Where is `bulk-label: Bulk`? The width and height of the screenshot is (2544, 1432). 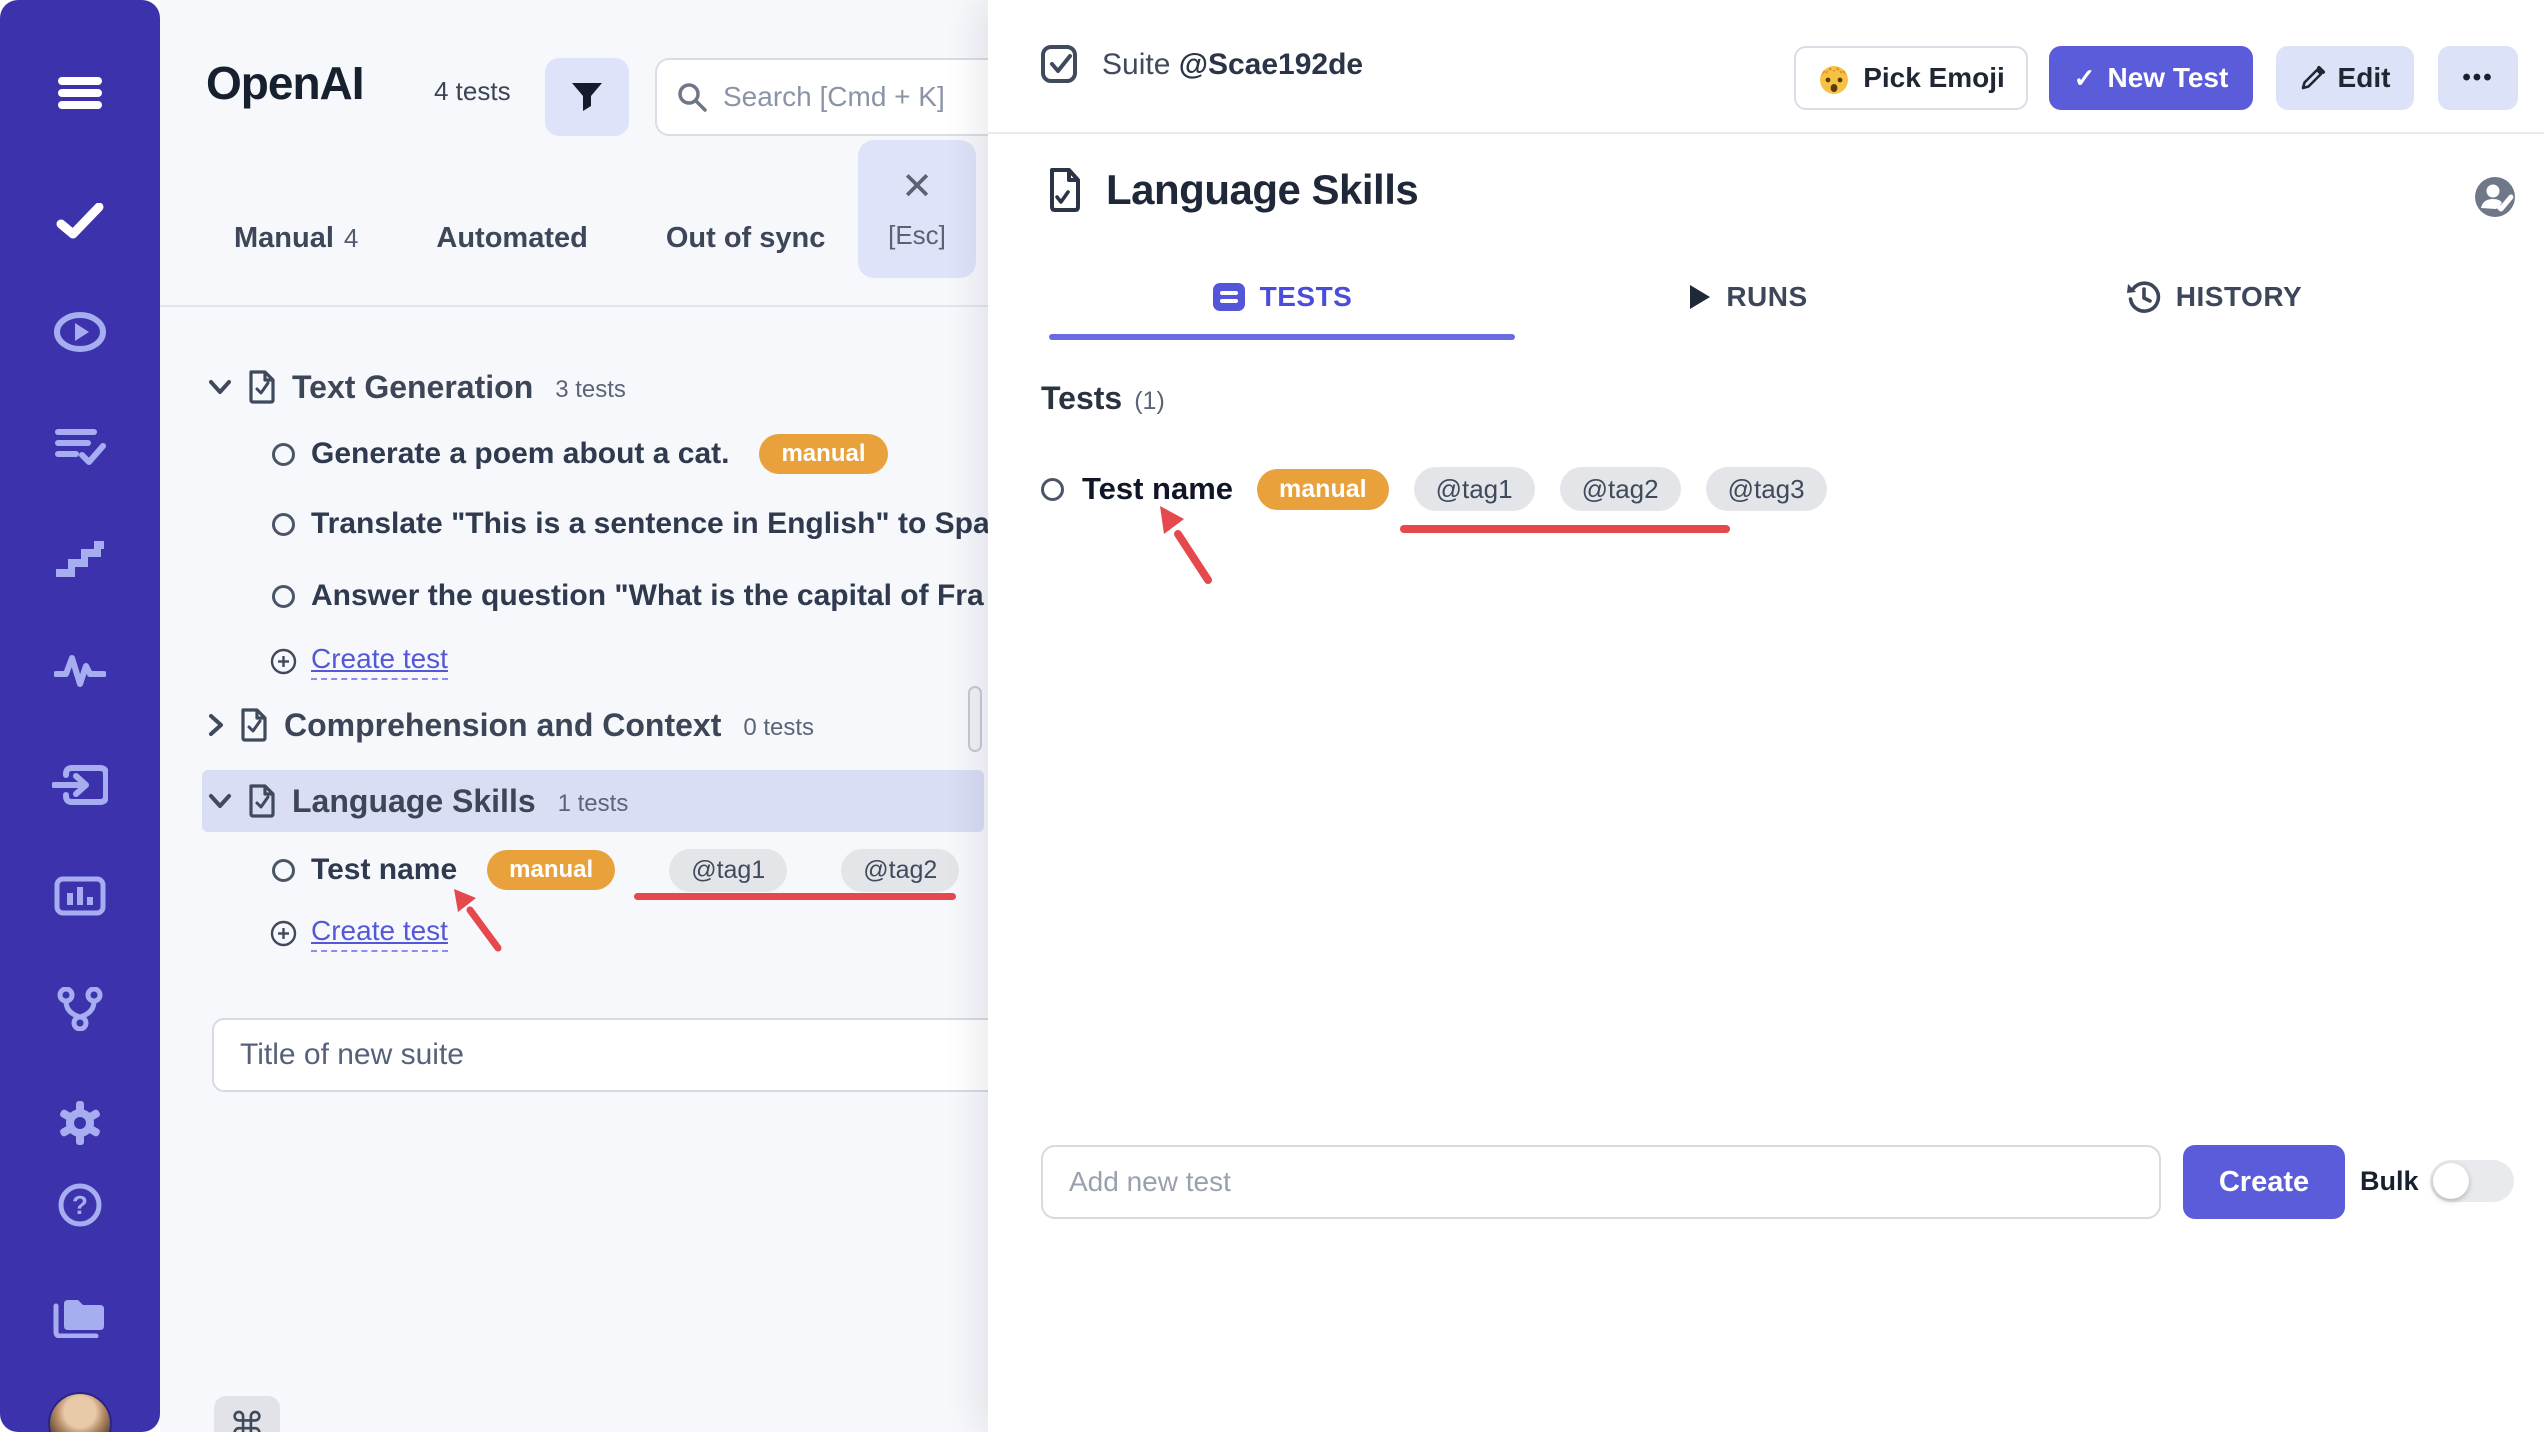
bulk-label: Bulk is located at coordinates (2389, 1181).